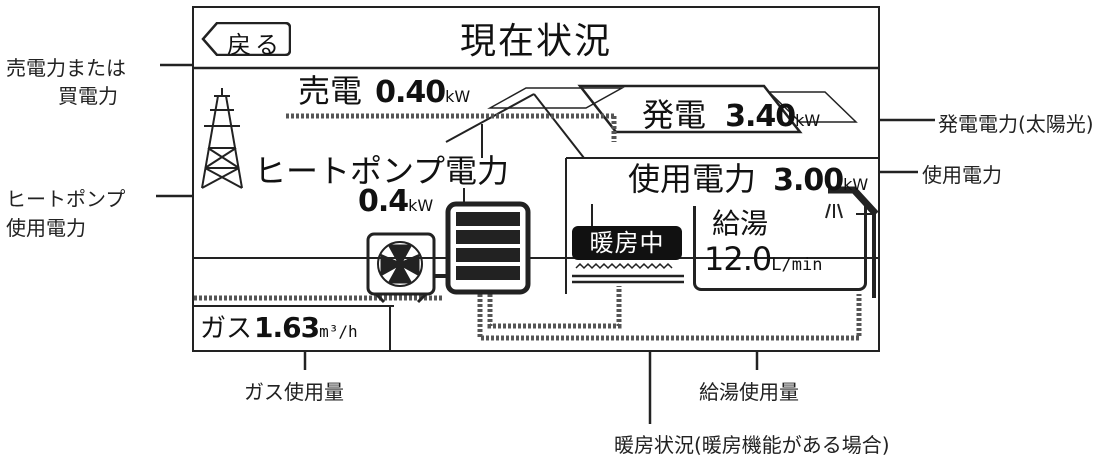 The width and height of the screenshot is (1117, 459). What do you see at coordinates (740, 223) in the screenshot?
I see `hotwater-label: 給湯` at bounding box center [740, 223].